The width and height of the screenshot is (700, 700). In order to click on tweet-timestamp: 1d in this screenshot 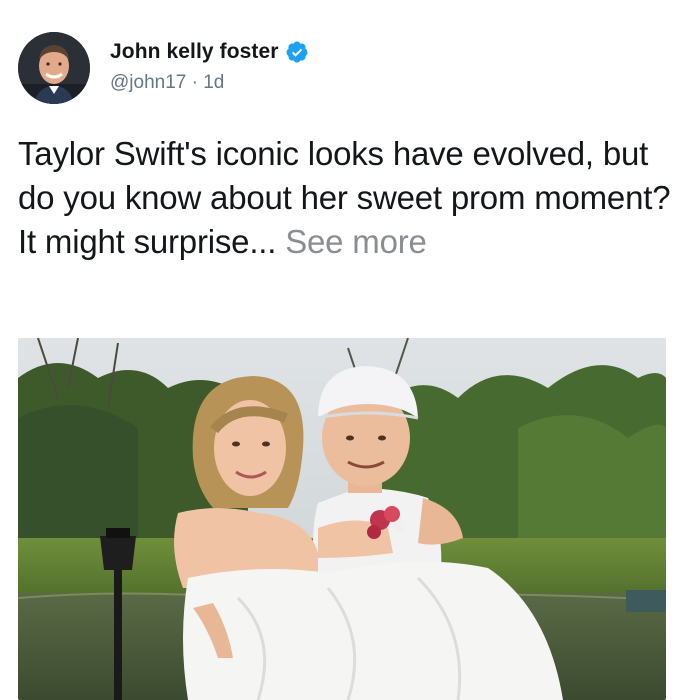, I will do `click(213, 82)`.